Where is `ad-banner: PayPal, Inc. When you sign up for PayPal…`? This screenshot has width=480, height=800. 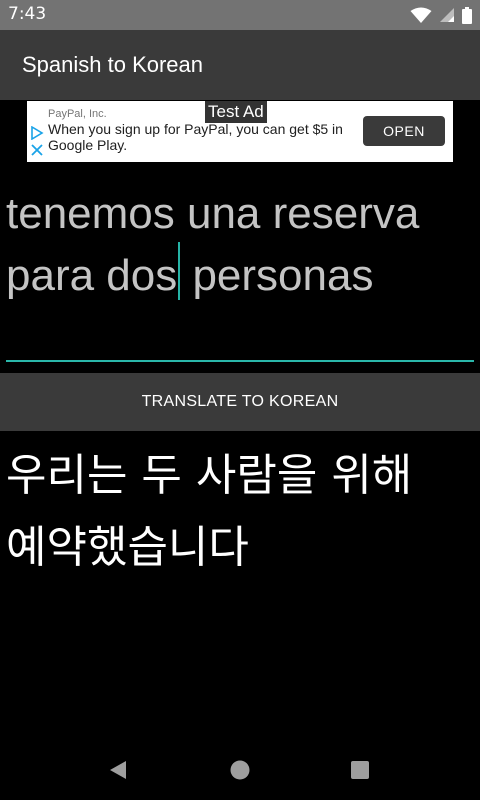 ad-banner: PayPal, Inc. When you sign up for PayPal… is located at coordinates (240, 131).